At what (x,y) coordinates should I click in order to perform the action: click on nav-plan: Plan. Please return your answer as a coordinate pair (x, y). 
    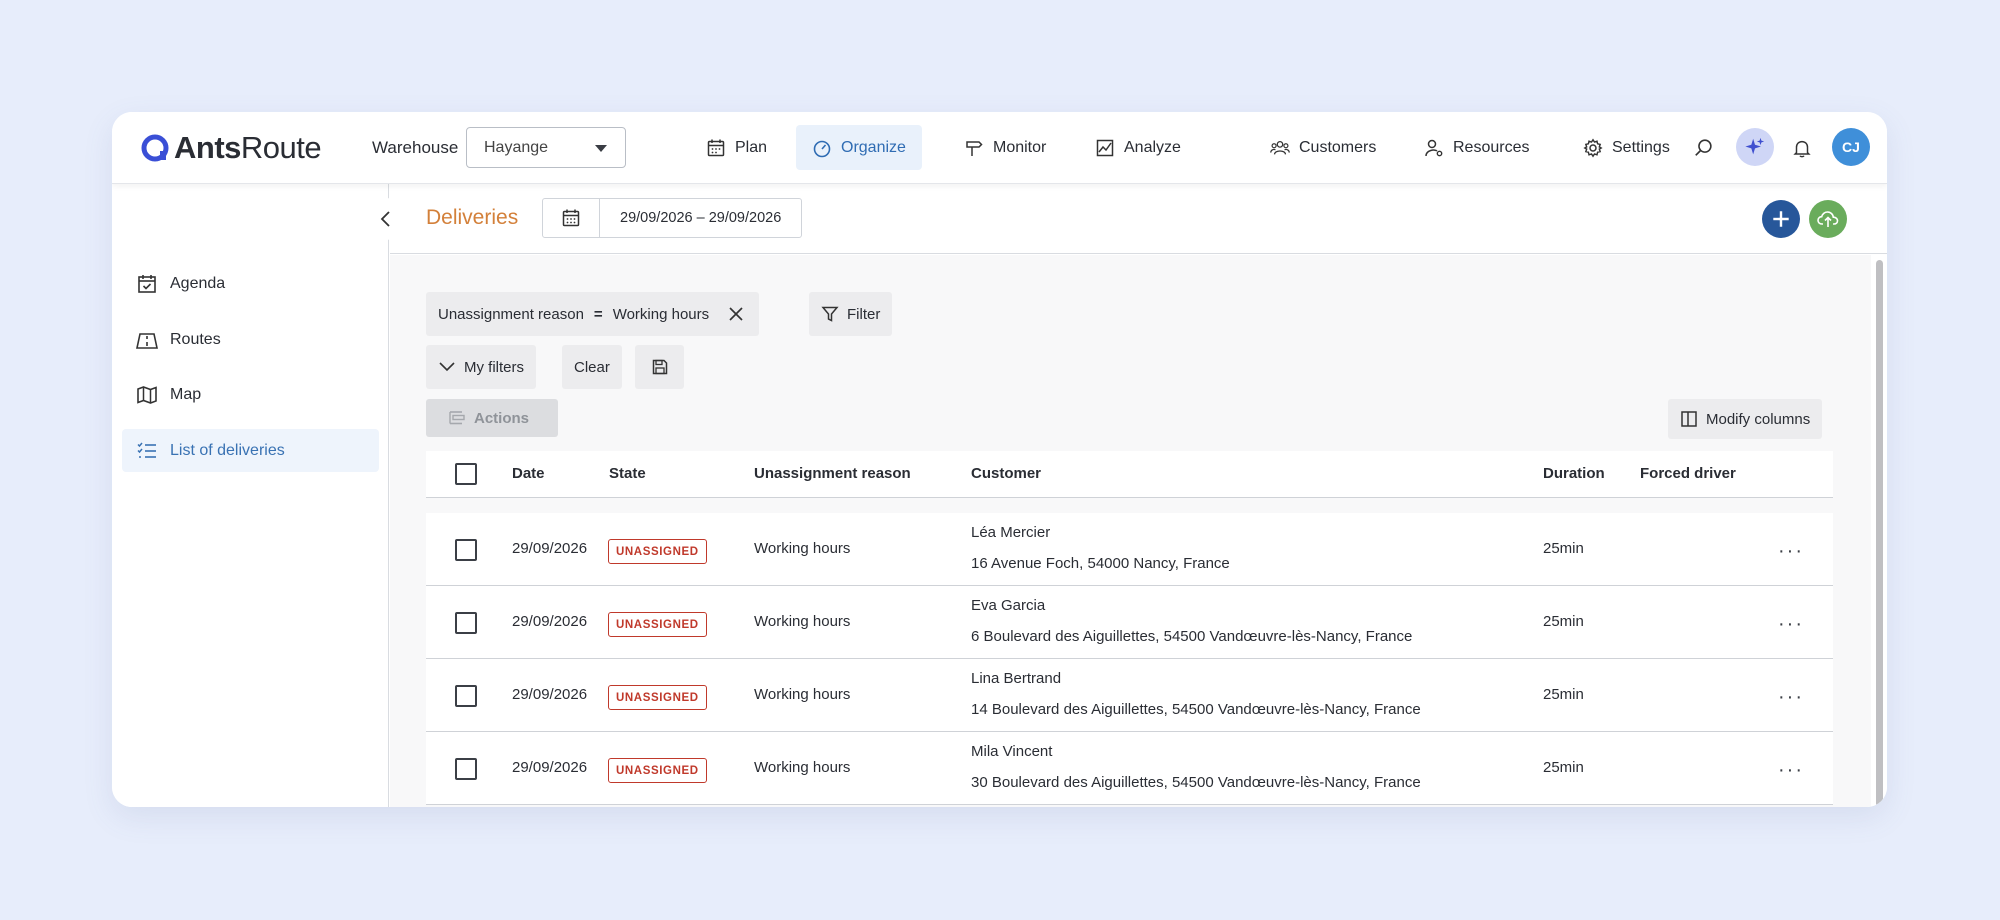
    Looking at the image, I should click on (736, 147).